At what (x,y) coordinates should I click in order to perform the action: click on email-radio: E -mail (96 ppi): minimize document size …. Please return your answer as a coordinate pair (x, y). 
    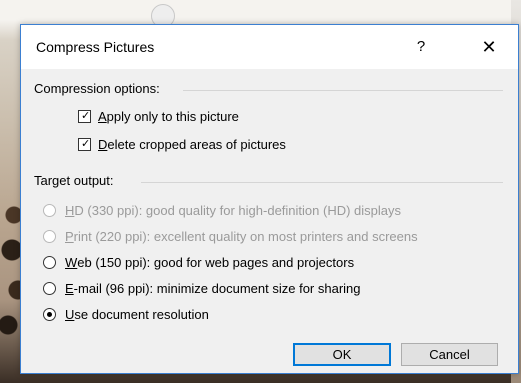
    Looking at the image, I should click on (202, 288).